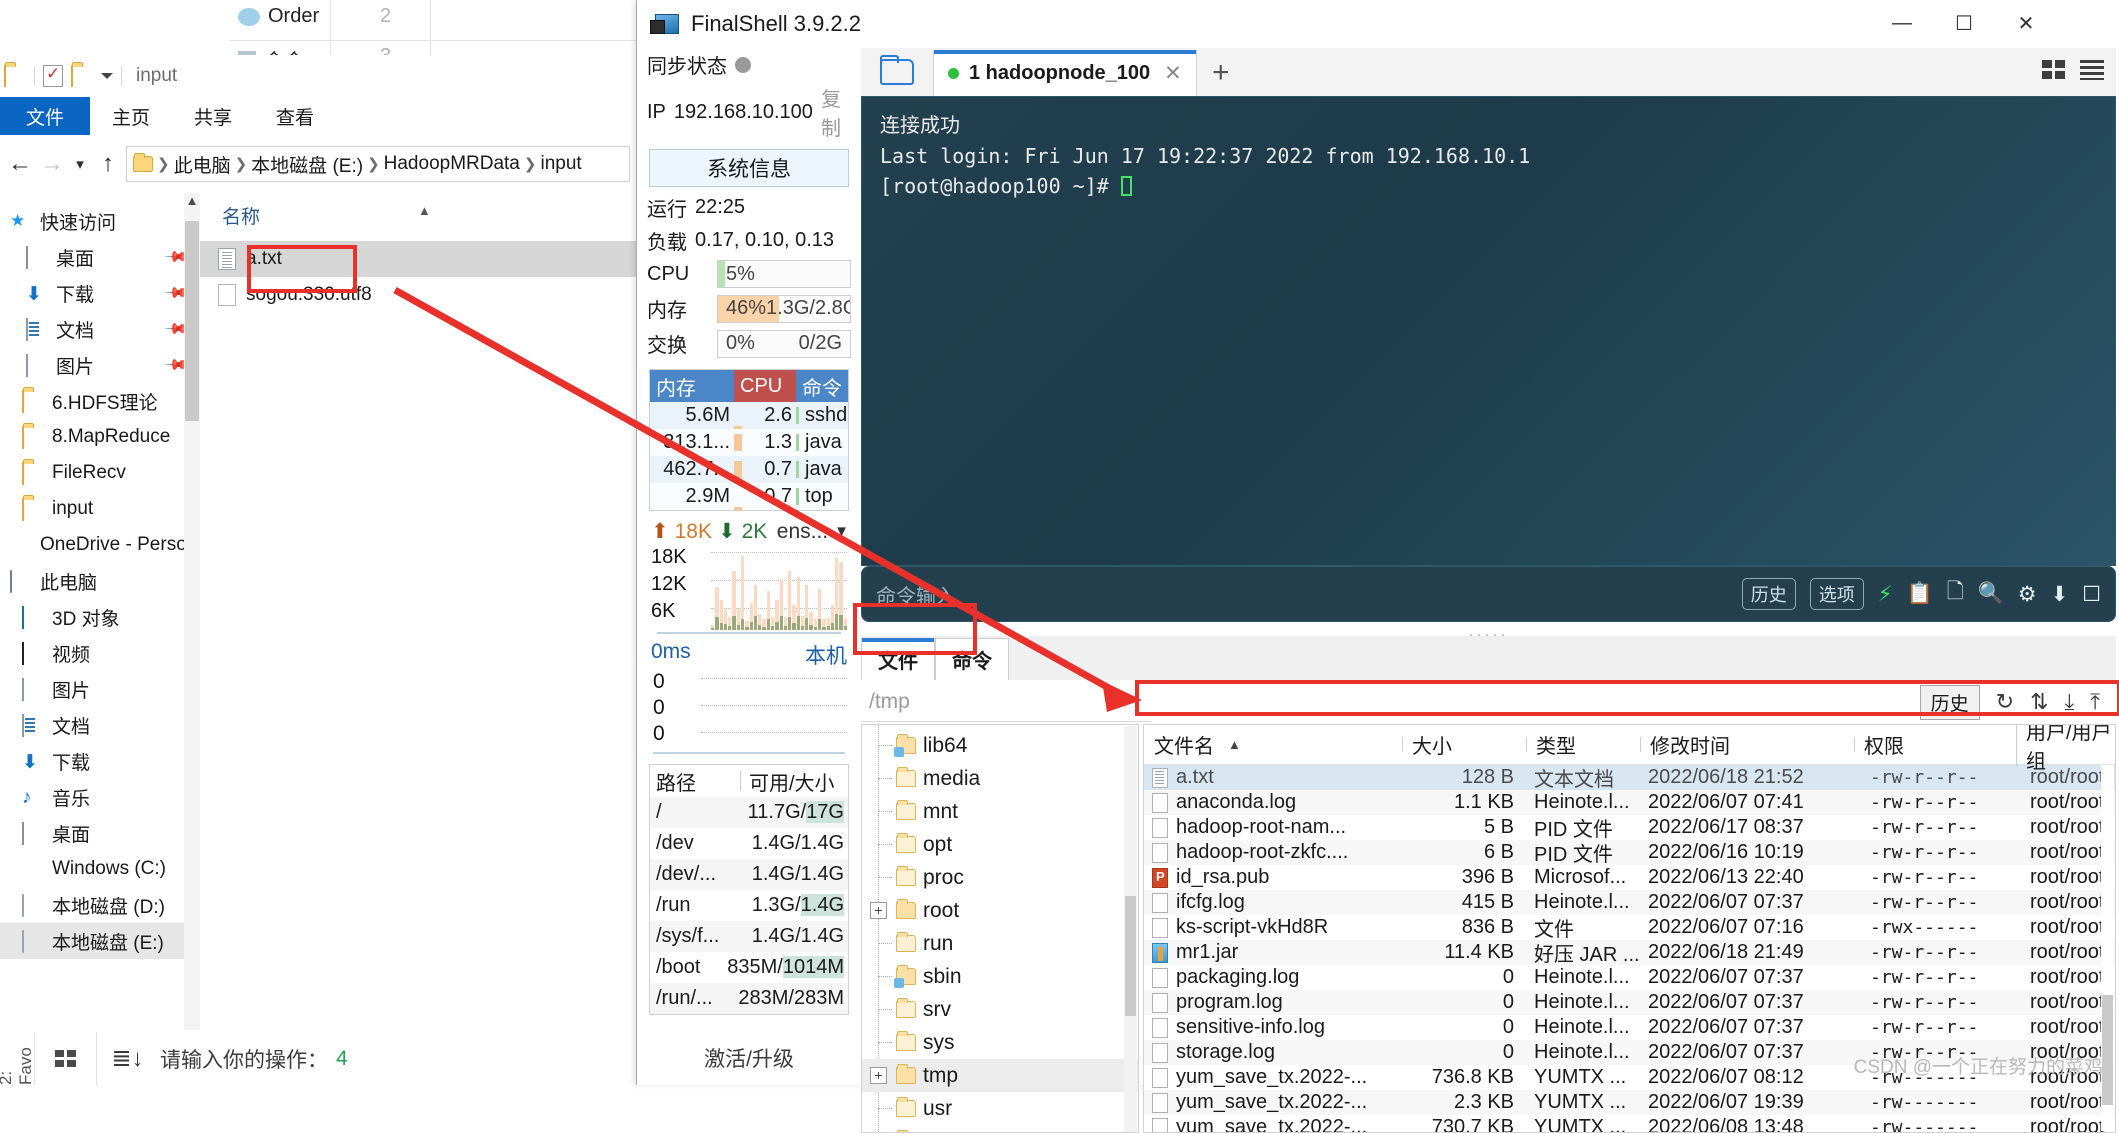 This screenshot has width=2119, height=1133. What do you see at coordinates (1769, 594) in the screenshot?
I see `command-history-button: 历史` at bounding box center [1769, 594].